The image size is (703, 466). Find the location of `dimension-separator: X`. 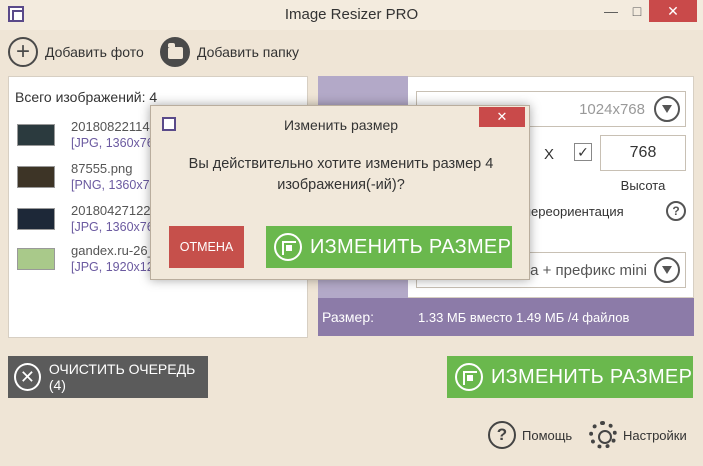

dimension-separator: X is located at coordinates (549, 154).